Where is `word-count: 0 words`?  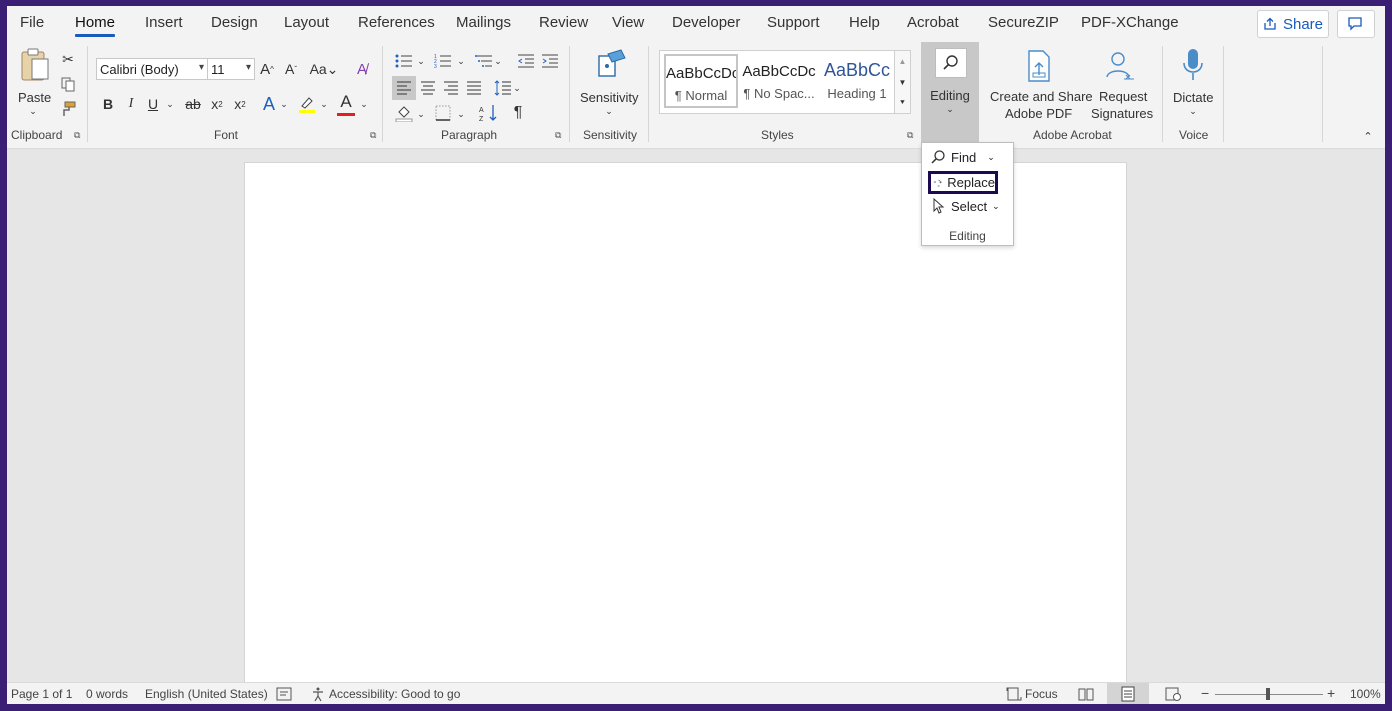 word-count: 0 words is located at coordinates (107, 694).